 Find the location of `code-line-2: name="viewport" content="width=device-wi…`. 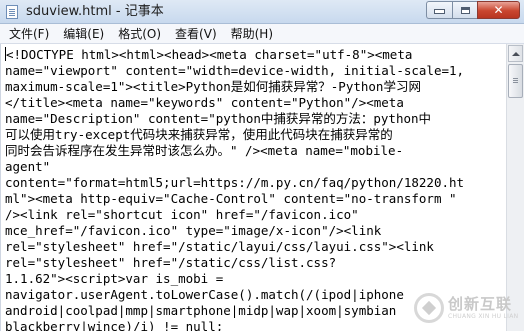

code-line-2: name="viewport" content="width=device-wi… is located at coordinates (235, 70).